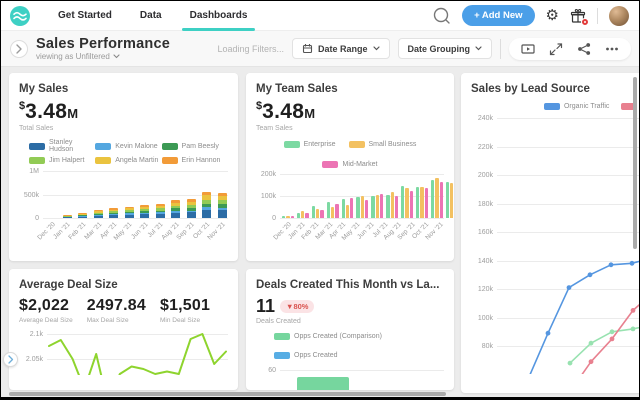 The height and width of the screenshot is (400, 640). I want to click on user-avatar, so click(619, 15).